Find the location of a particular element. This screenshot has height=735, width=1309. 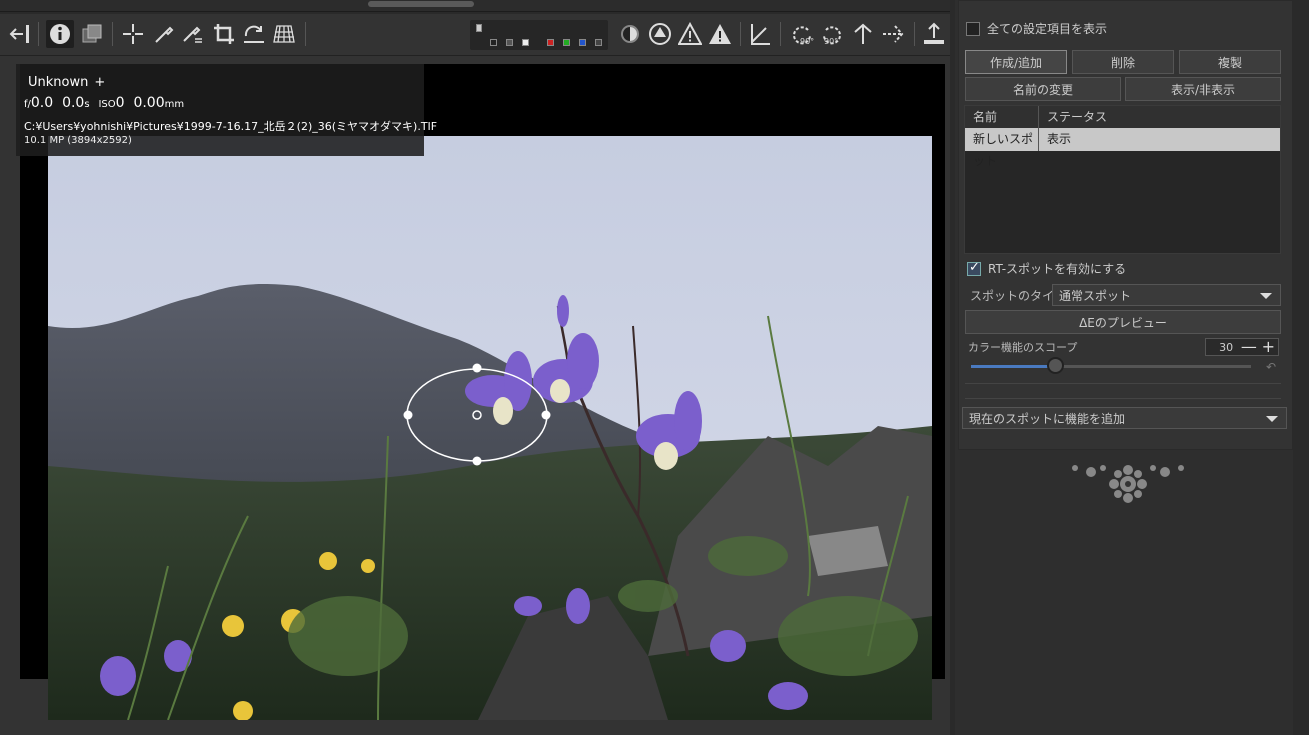

iso-value: 0 is located at coordinates (120, 103).